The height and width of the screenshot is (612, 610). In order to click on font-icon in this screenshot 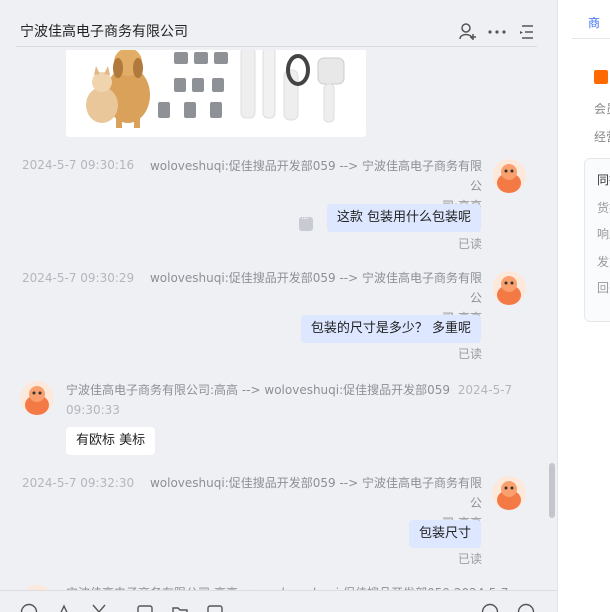, I will do `click(64, 607)`.